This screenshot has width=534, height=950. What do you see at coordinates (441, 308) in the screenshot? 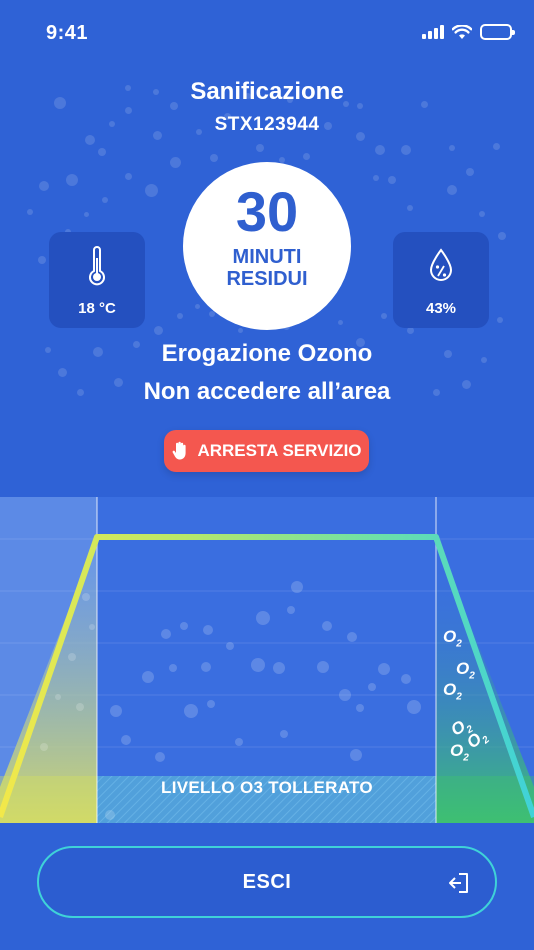
I see `humidity-value: 43%` at bounding box center [441, 308].